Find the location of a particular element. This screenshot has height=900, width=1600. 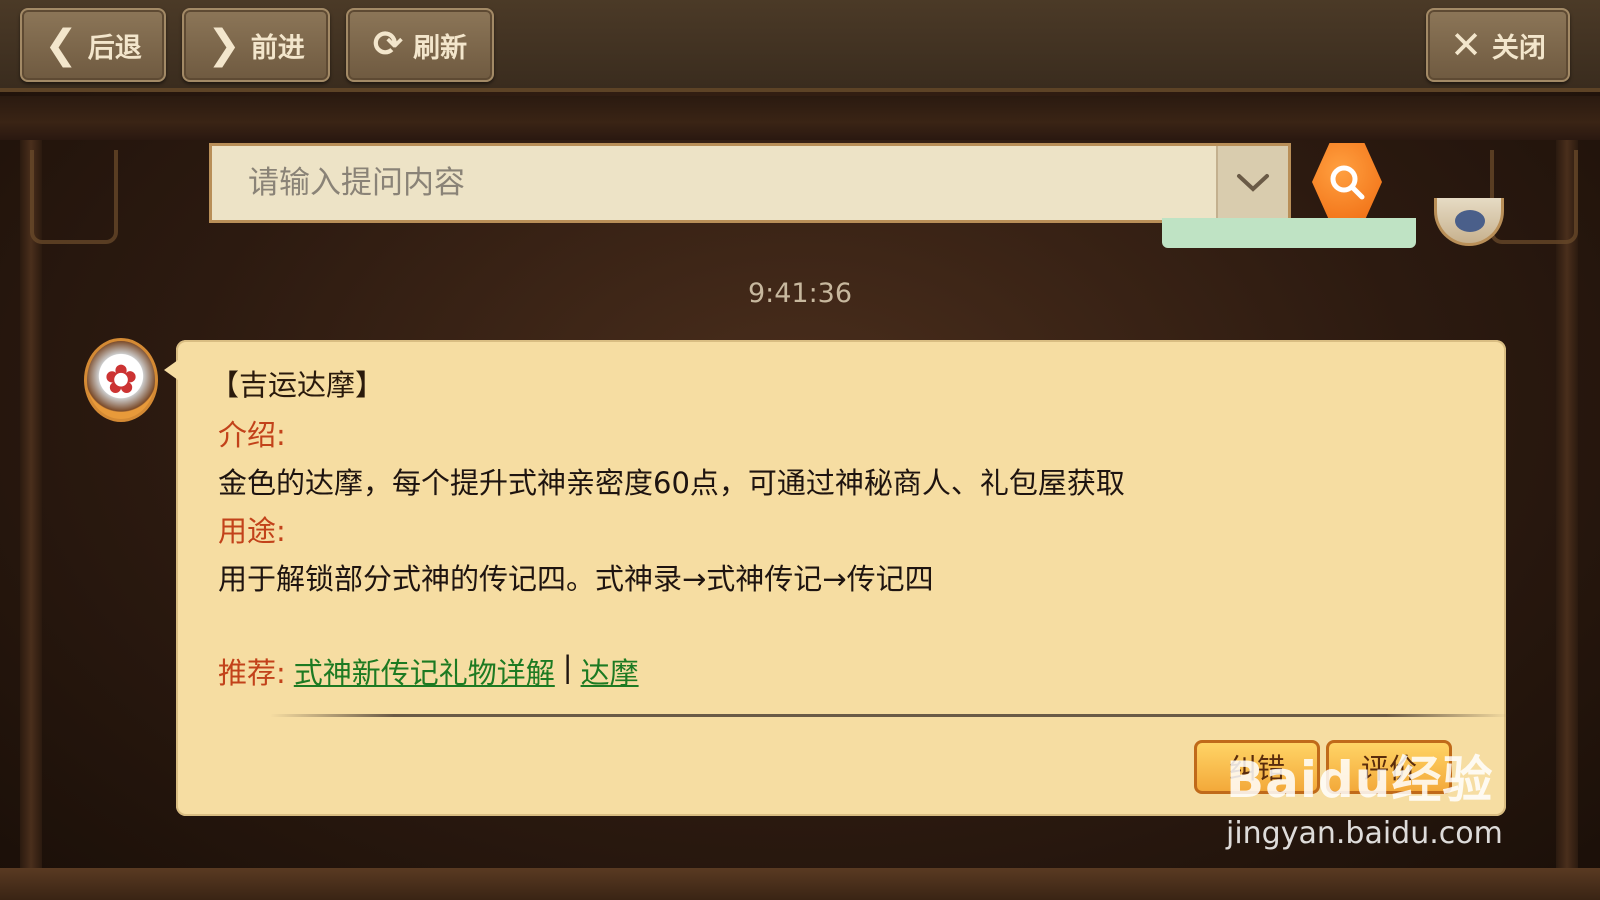

chevron-right-icon: ❯ is located at coordinates (224, 45).